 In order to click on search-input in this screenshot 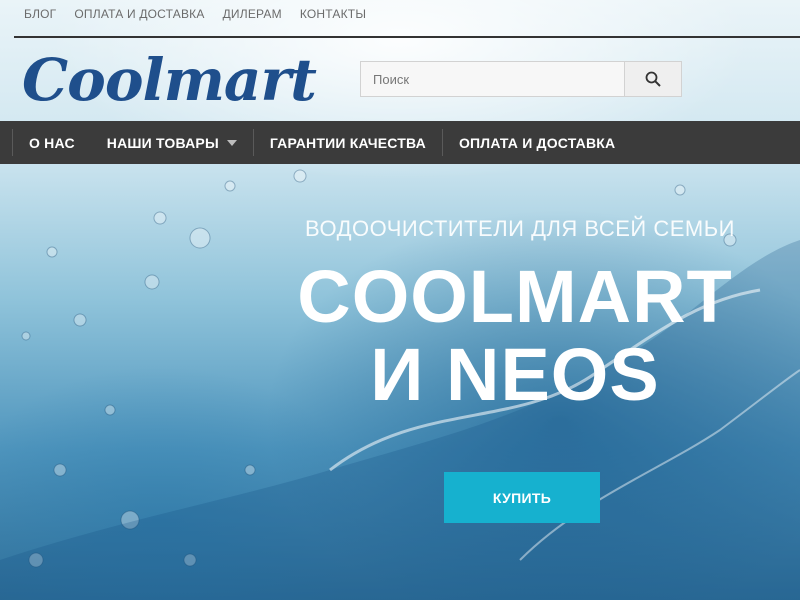, I will do `click(493, 79)`.